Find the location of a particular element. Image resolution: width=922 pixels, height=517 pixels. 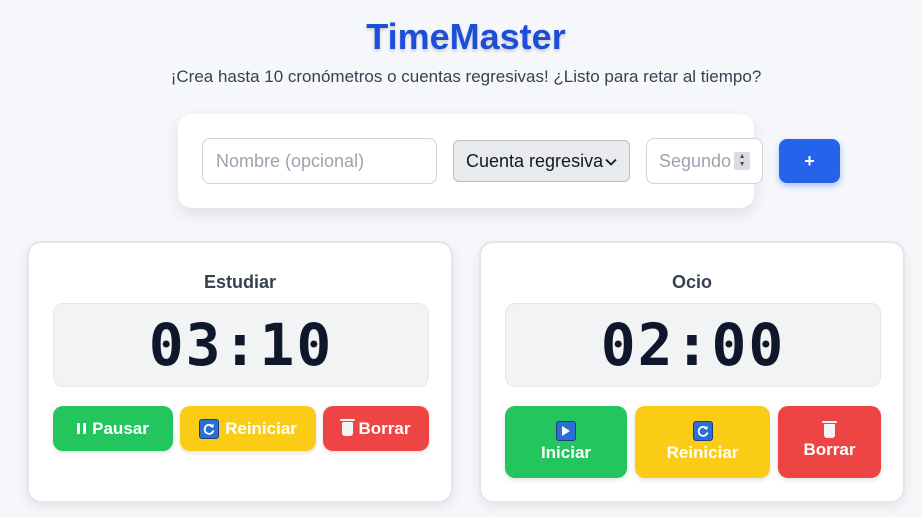

play-icon is located at coordinates (566, 431).